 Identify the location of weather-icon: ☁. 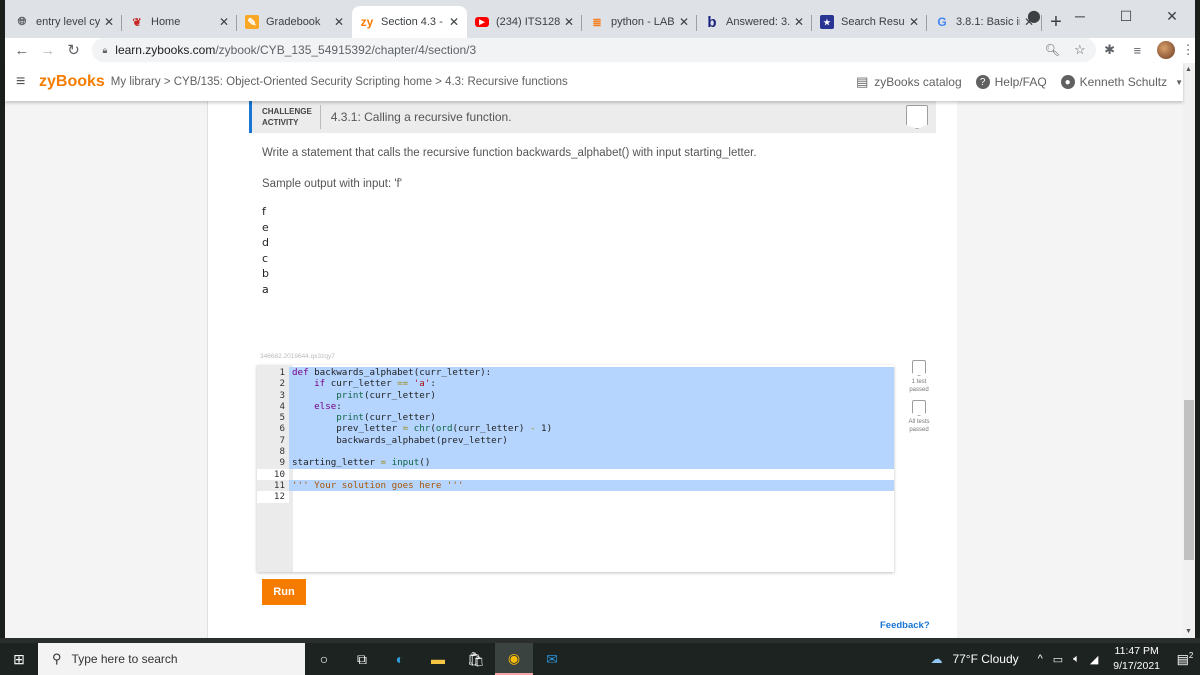
(936, 659).